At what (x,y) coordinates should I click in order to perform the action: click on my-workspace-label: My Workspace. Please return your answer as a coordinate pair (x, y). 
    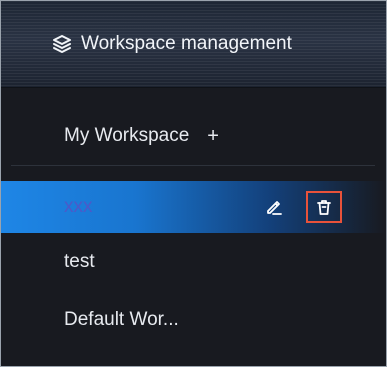
    Looking at the image, I should click on (127, 135).